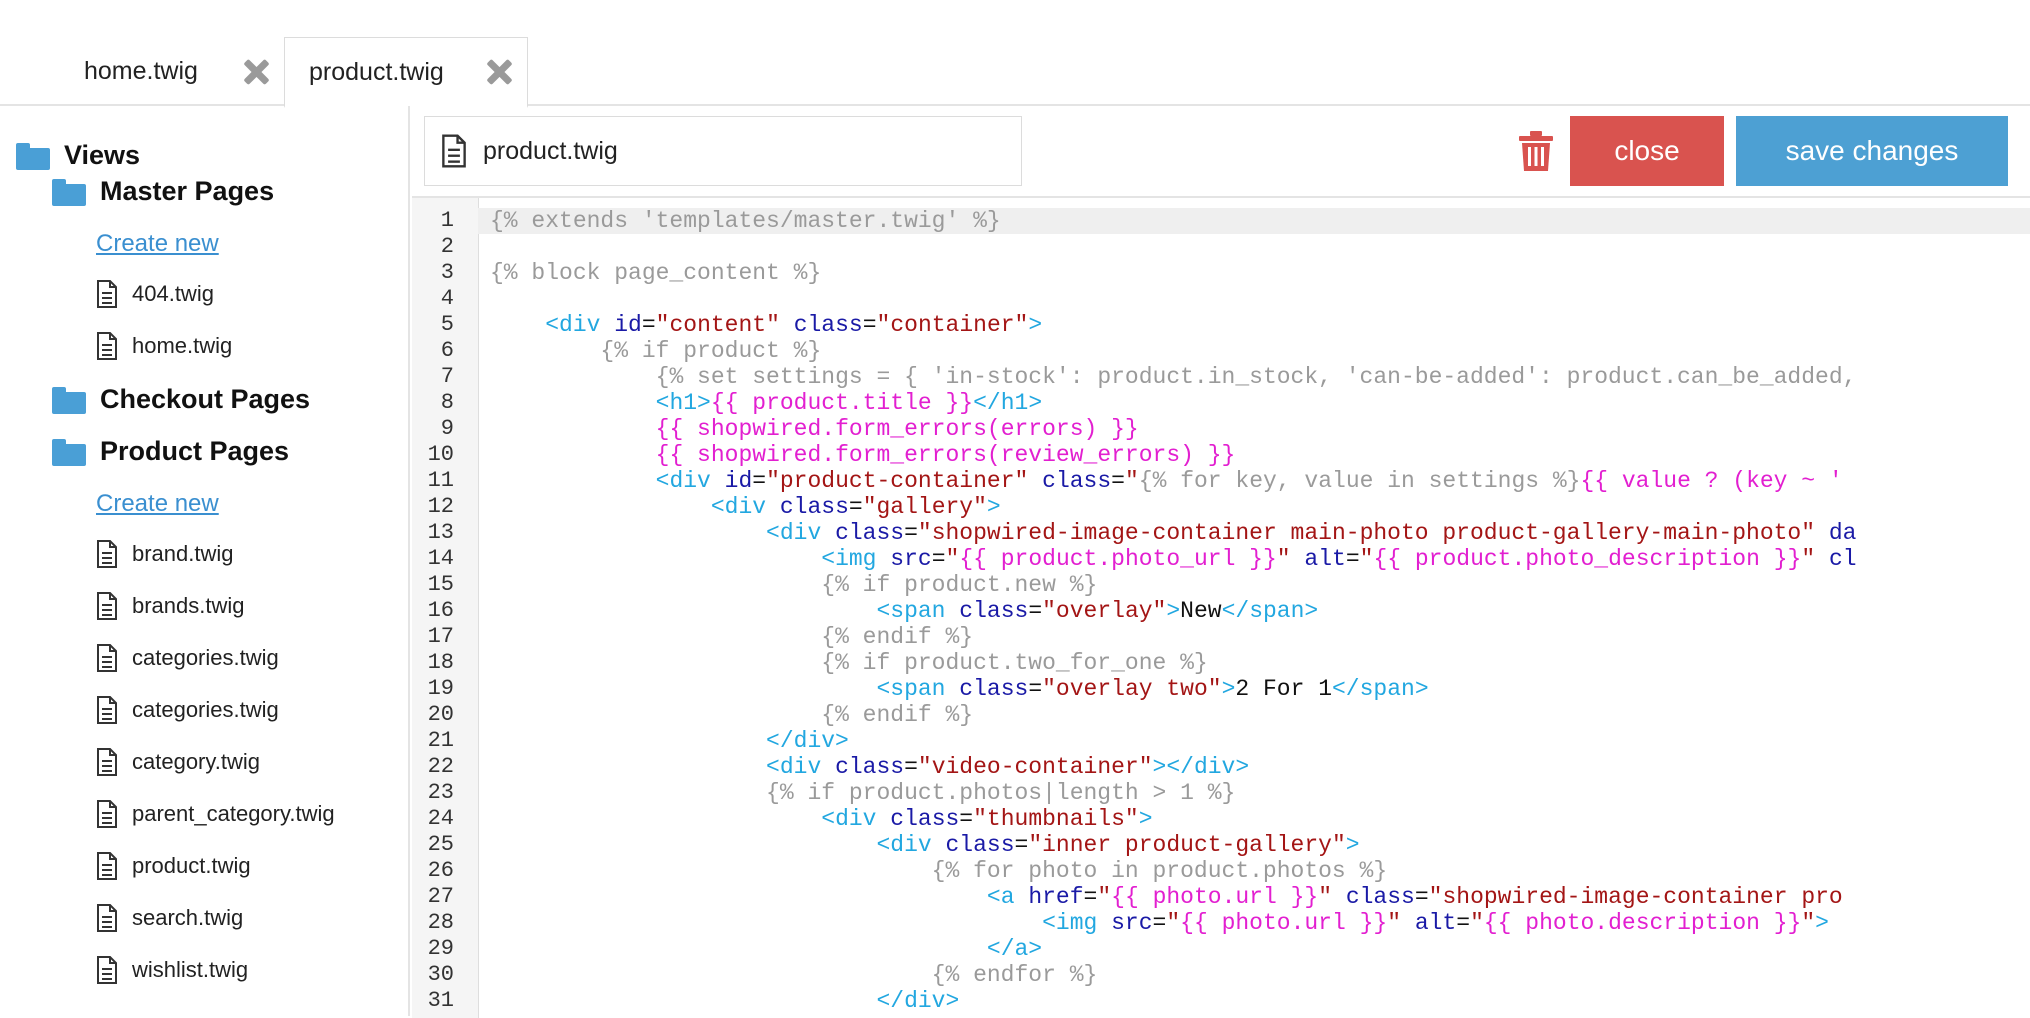 This screenshot has height=1018, width=2030. What do you see at coordinates (821, 819) in the screenshot?
I see `code-line: <div class="thumbnails">` at bounding box center [821, 819].